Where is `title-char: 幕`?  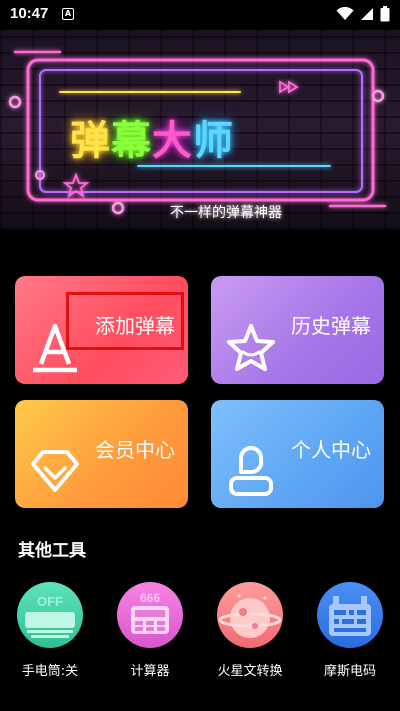 title-char: 幕 is located at coordinates (131, 141).